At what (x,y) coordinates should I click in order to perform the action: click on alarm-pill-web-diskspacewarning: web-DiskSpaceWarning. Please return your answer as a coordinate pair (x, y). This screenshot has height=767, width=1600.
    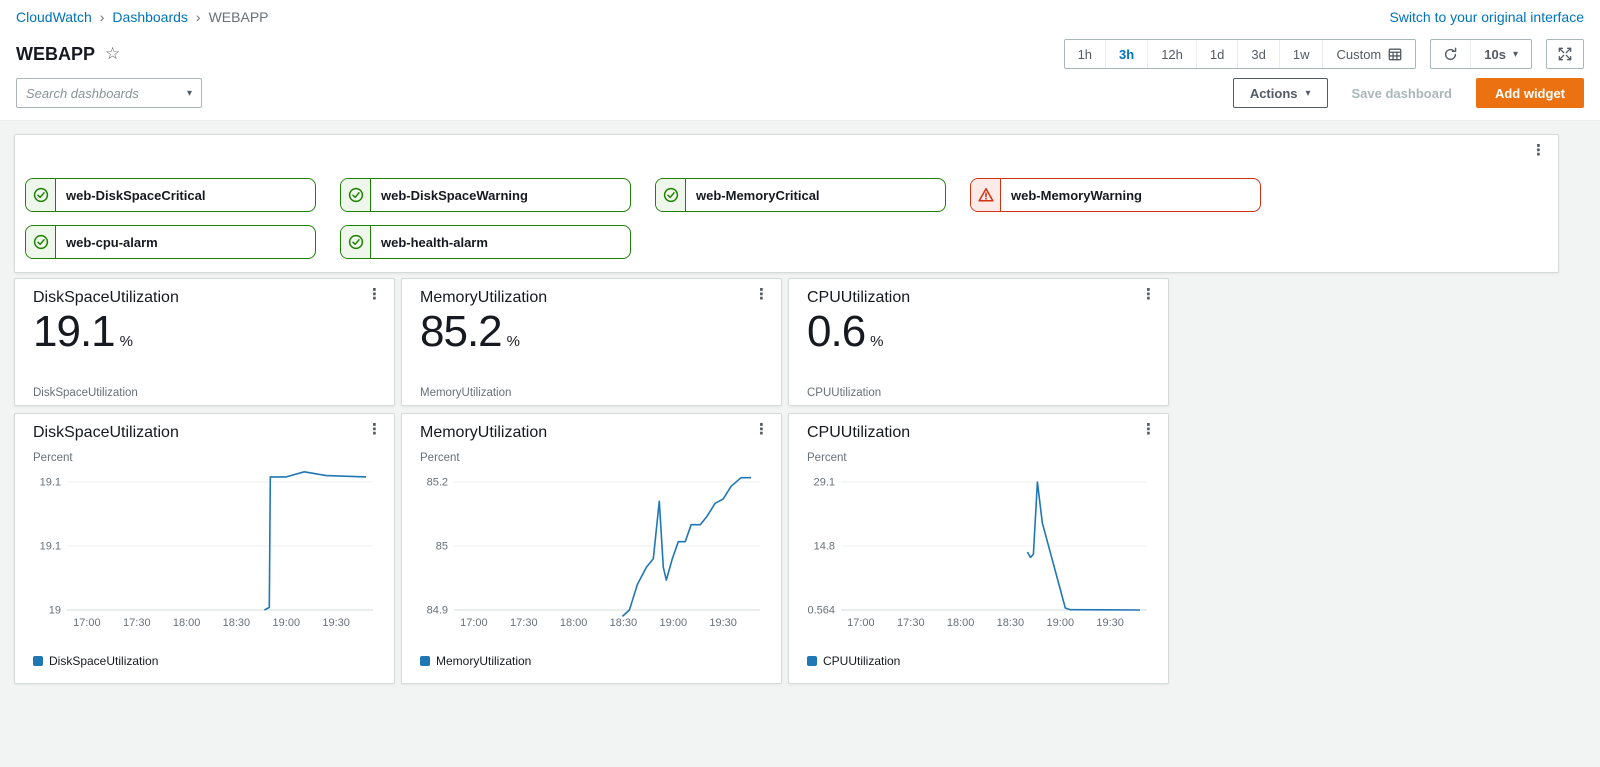
    Looking at the image, I should click on (485, 195).